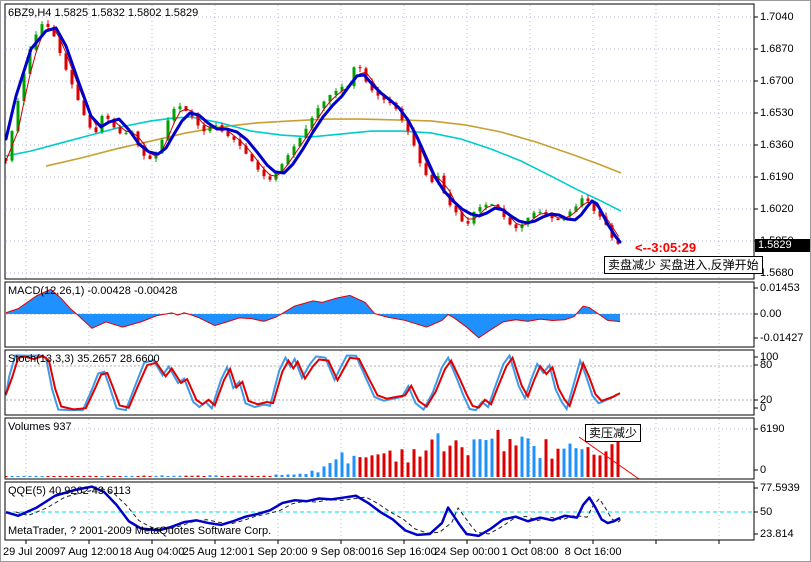 This screenshot has height=562, width=811. What do you see at coordinates (152, 552) in the screenshot?
I see `time-axis-label: 18 Aug 04:00` at bounding box center [152, 552].